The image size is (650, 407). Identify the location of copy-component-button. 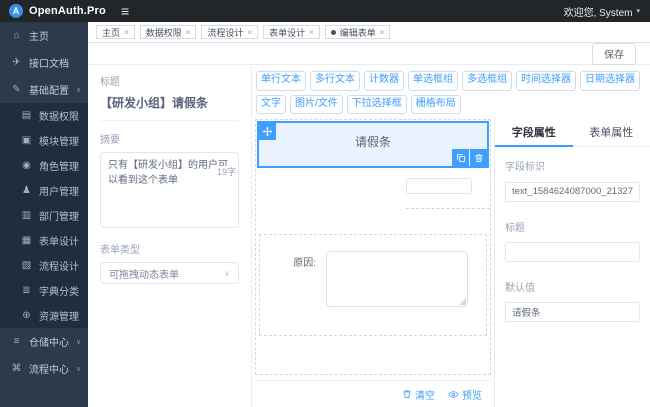
(460, 157).